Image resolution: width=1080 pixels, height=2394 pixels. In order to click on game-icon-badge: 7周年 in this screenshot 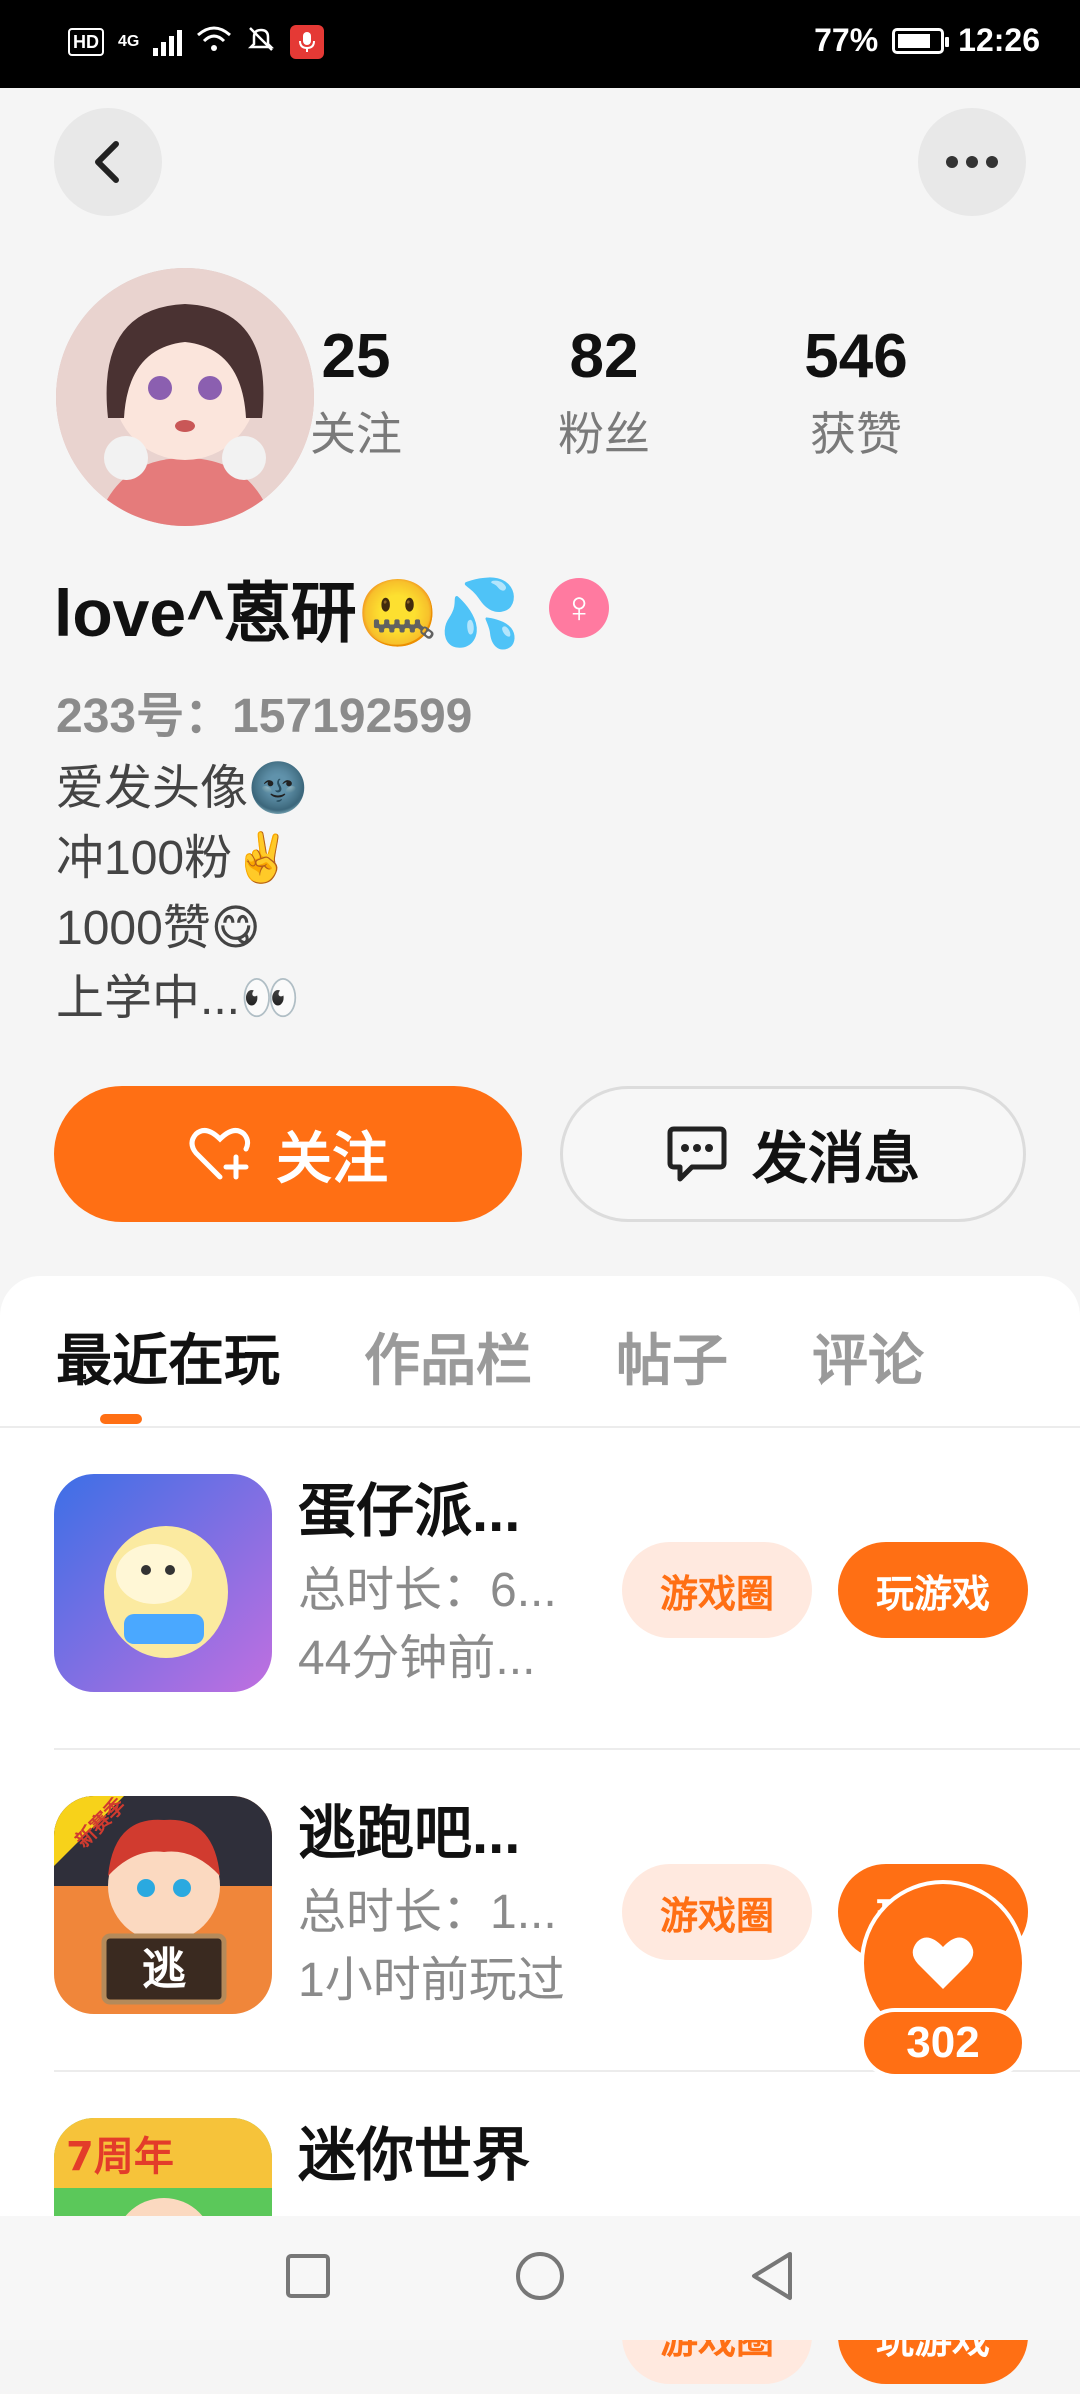, I will do `click(120, 2157)`.